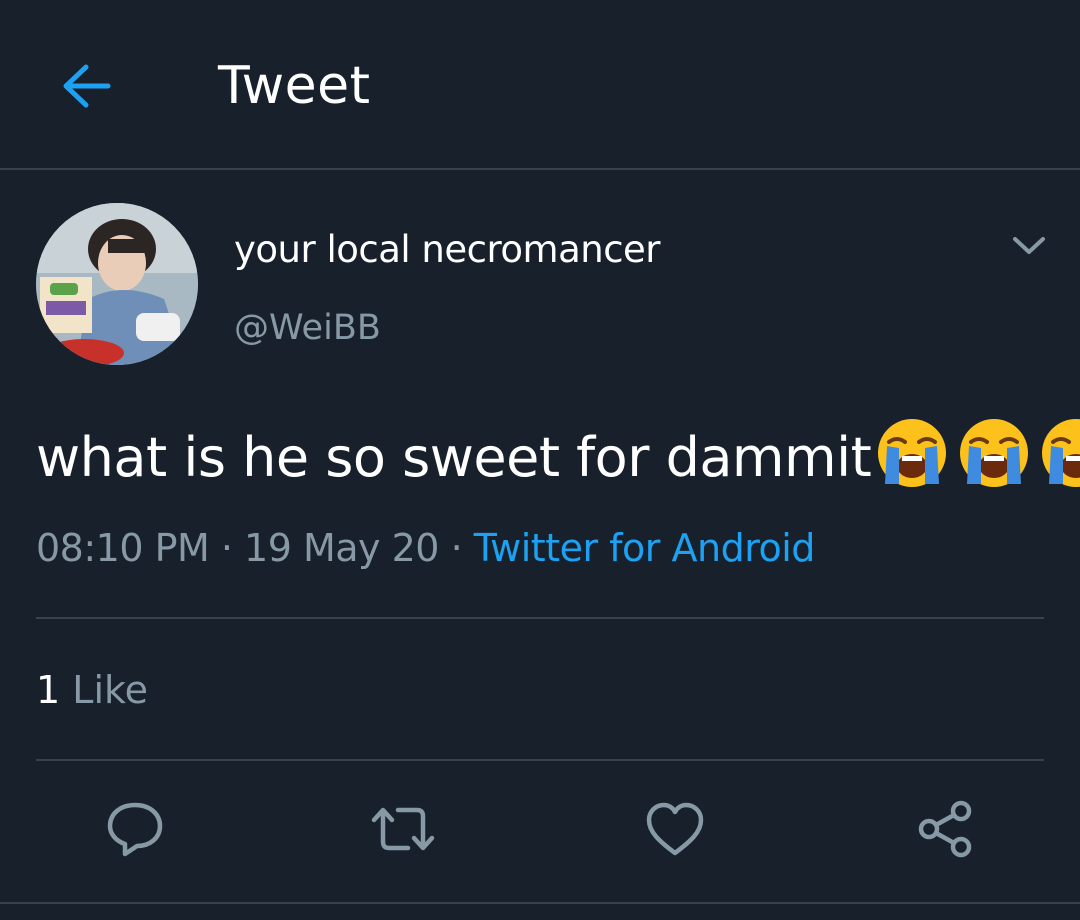 This screenshot has width=1080, height=920. I want to click on retweet-icon, so click(403, 829).